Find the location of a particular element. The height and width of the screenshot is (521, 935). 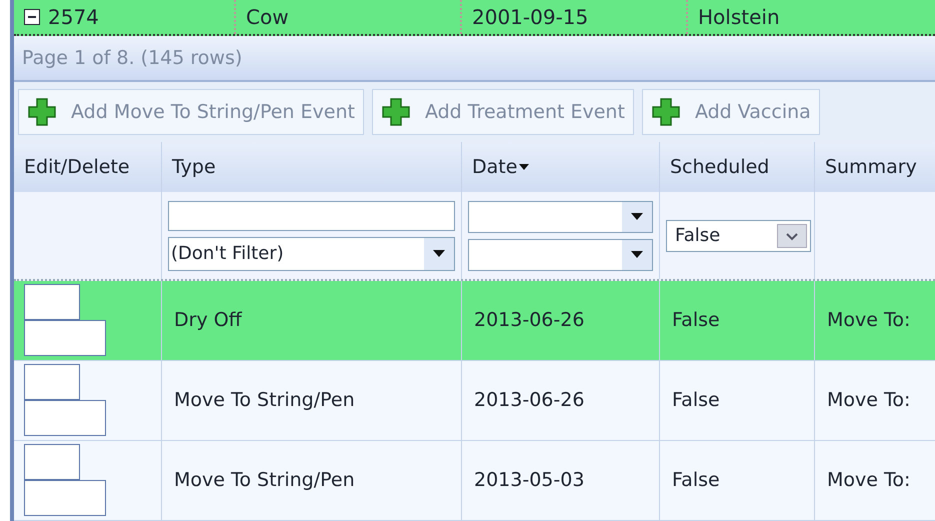

table-cell-text: 2013-05-03 is located at coordinates (529, 481).